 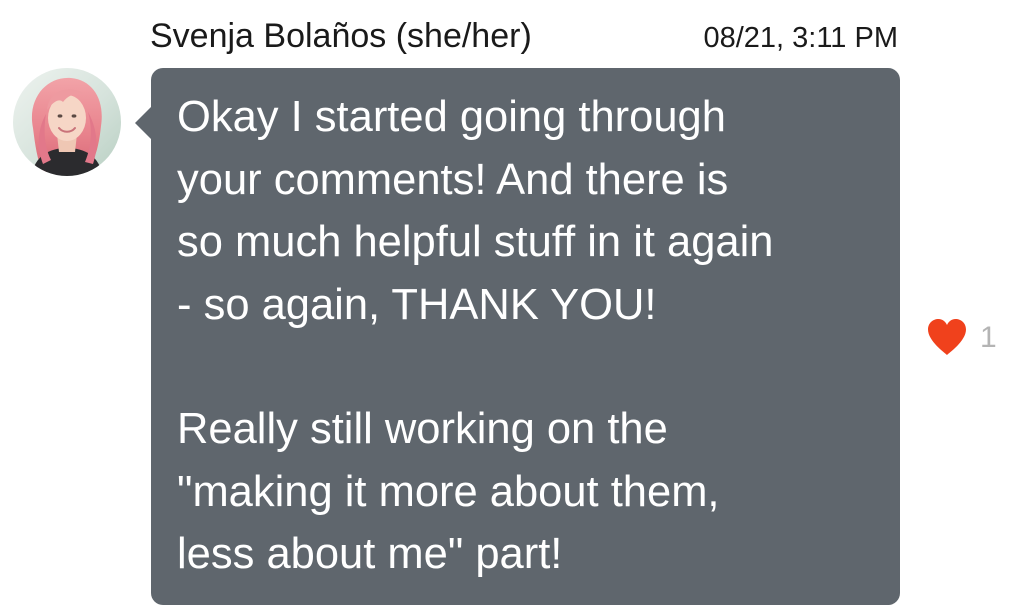 What do you see at coordinates (341, 36) in the screenshot?
I see `sender-name: Svenja Bolaños (she/her)` at bounding box center [341, 36].